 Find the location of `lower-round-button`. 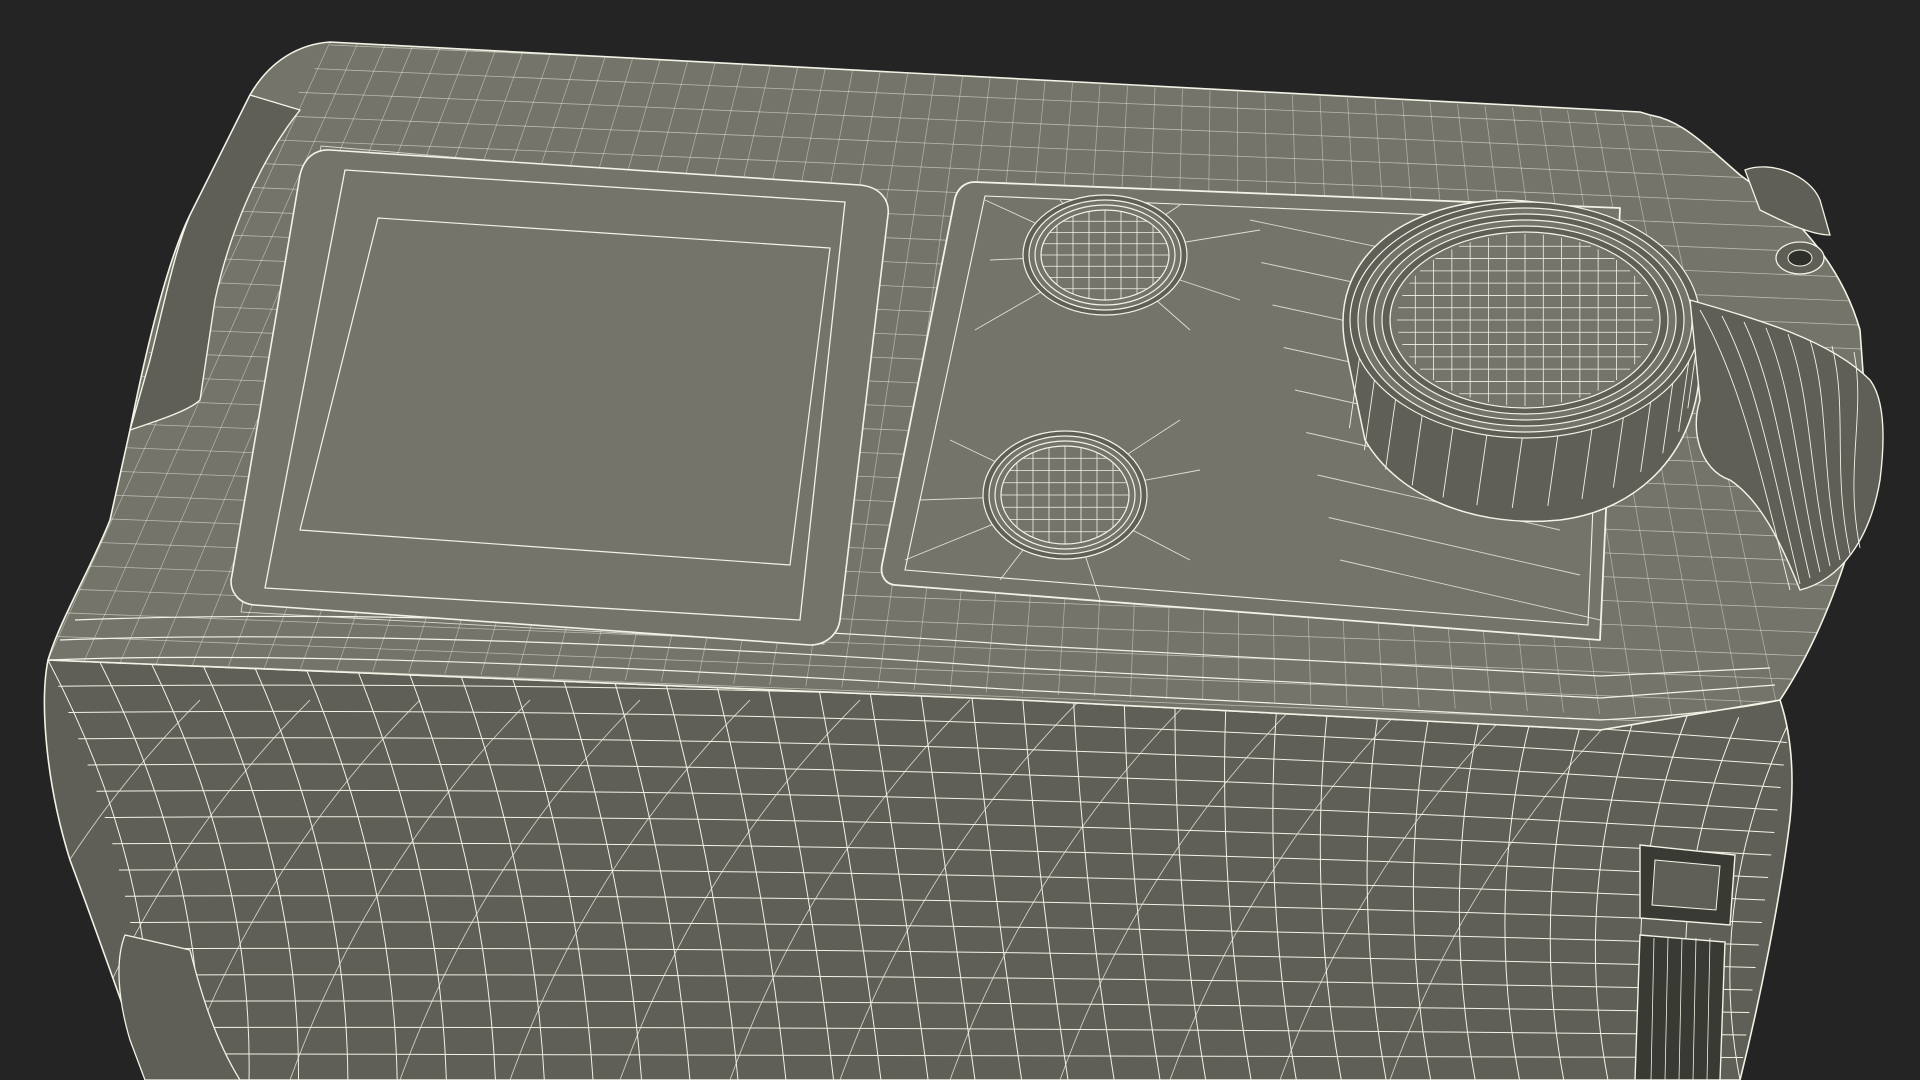

lower-round-button is located at coordinates (1065, 495).